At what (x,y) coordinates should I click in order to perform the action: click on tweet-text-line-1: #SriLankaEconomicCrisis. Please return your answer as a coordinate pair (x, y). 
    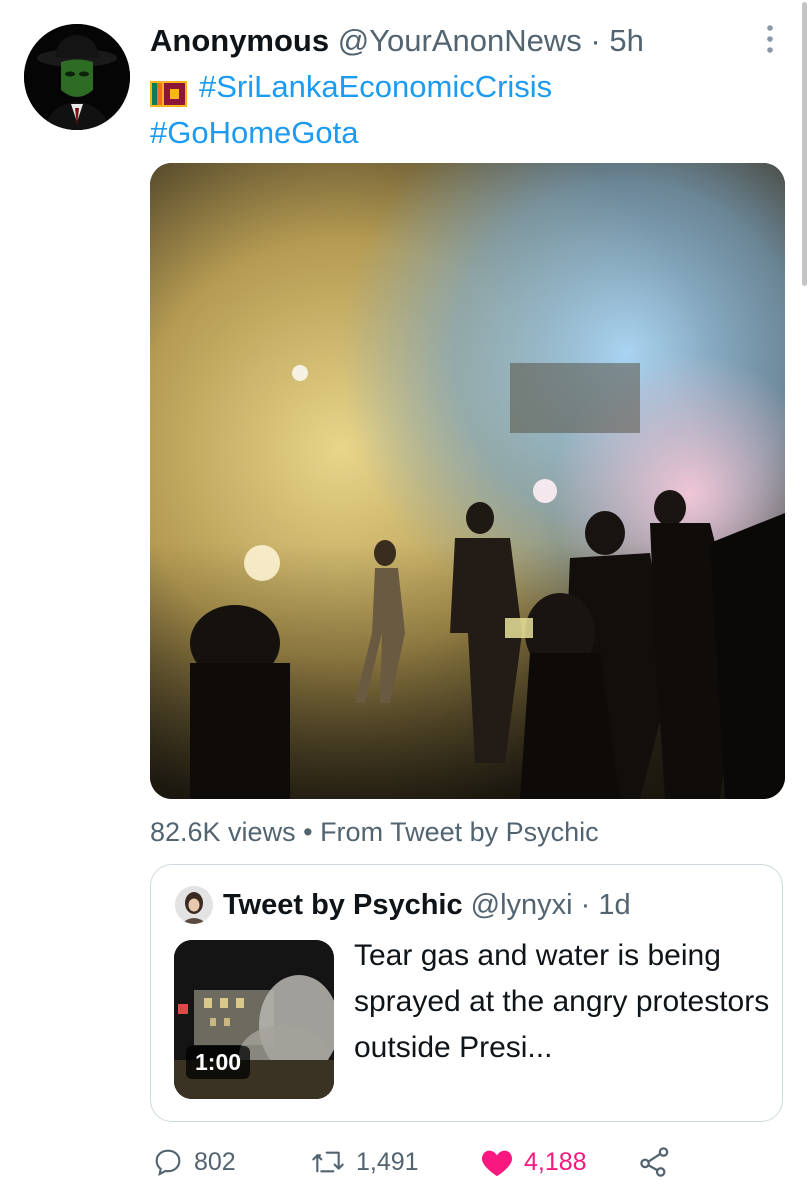
    Looking at the image, I should click on (450, 87).